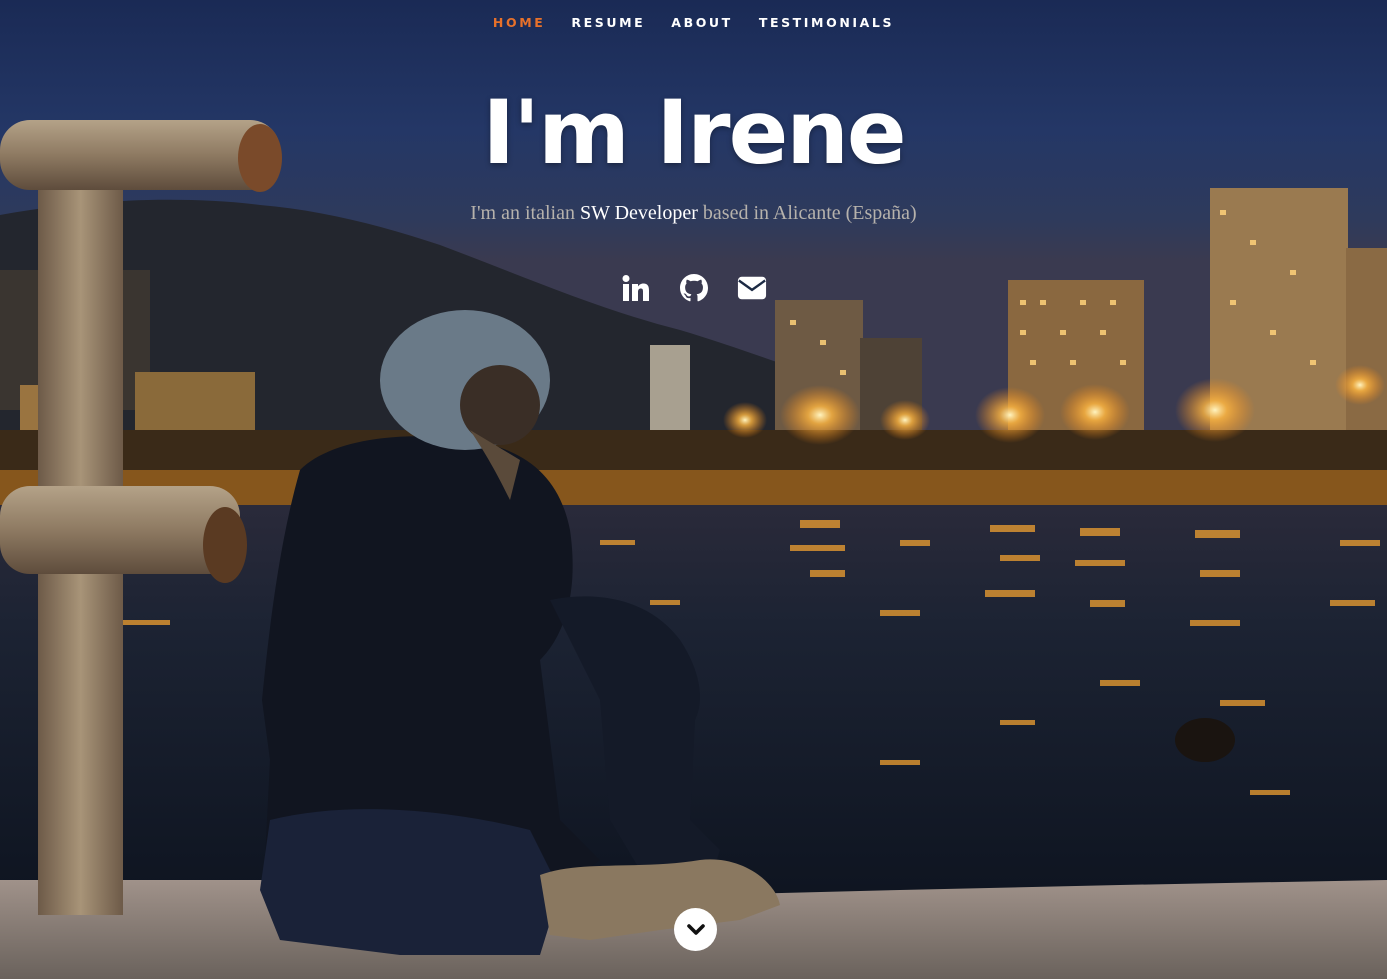 This screenshot has height=979, width=1387. I want to click on tagline-text-end: based in Alicante (España), so click(807, 213).